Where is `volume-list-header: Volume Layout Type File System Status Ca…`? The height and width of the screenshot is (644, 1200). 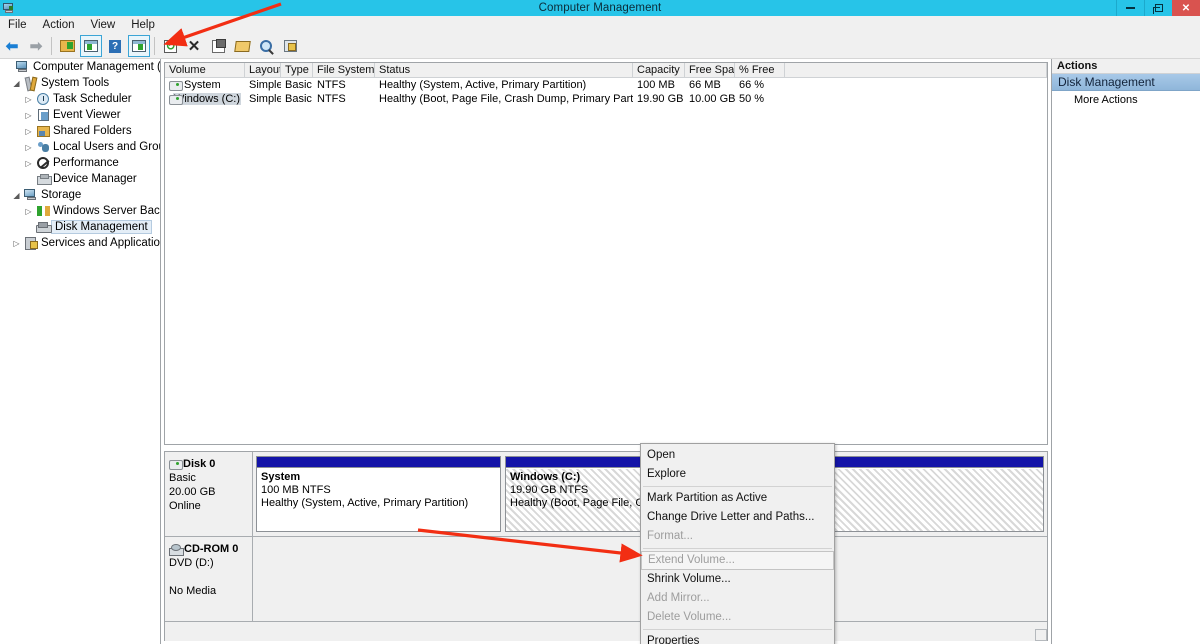
volume-list-header: Volume Layout Type File System Status Ca… is located at coordinates (606, 70).